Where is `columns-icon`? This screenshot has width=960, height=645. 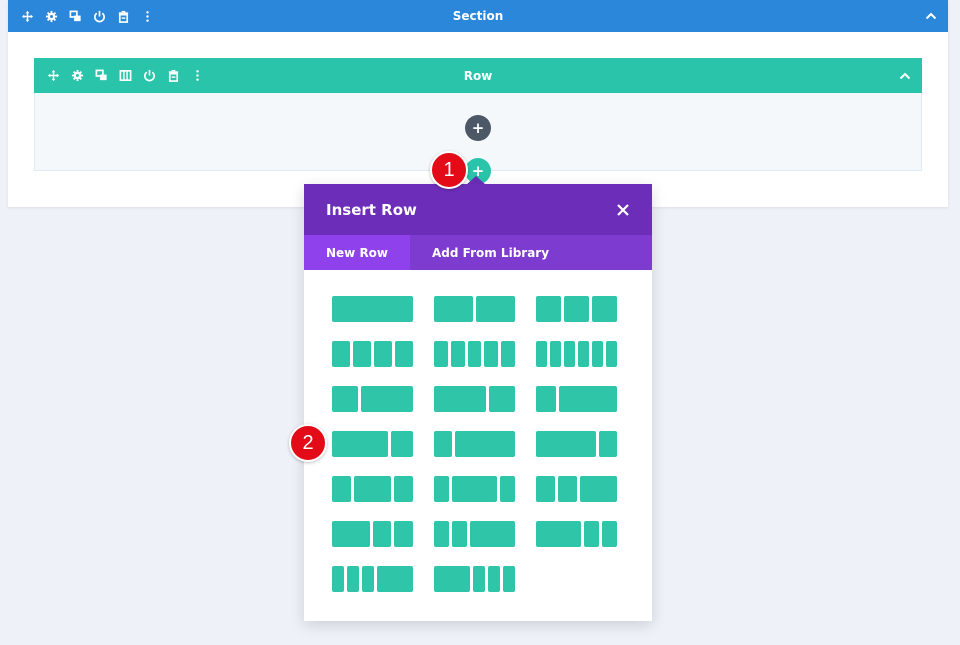
columns-icon is located at coordinates (125, 76).